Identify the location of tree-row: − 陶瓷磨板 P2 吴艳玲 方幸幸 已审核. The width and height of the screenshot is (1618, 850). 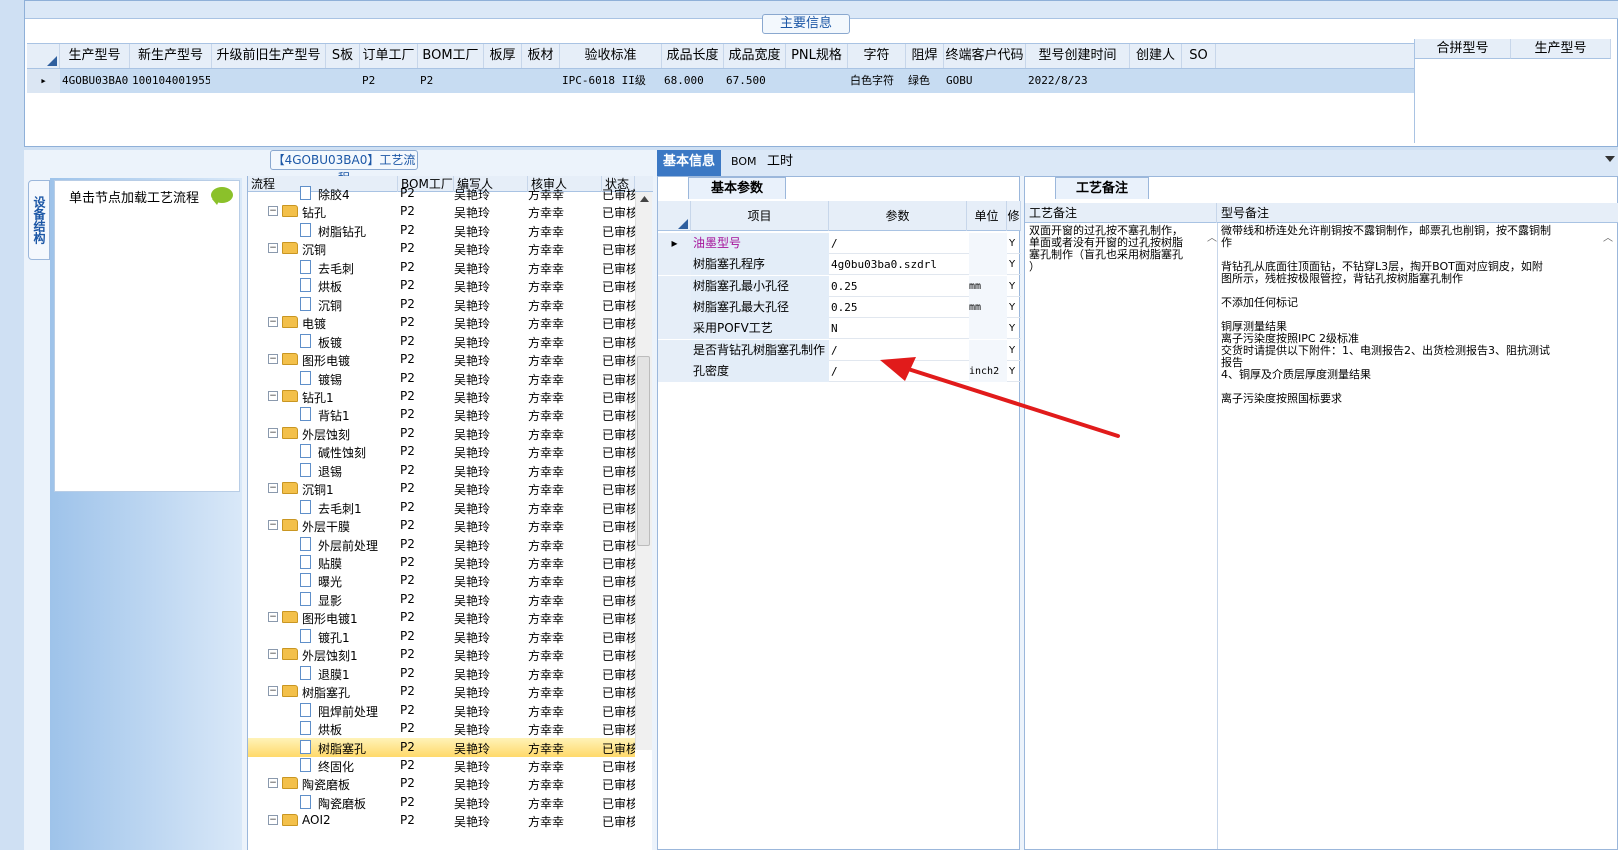
(441, 783).